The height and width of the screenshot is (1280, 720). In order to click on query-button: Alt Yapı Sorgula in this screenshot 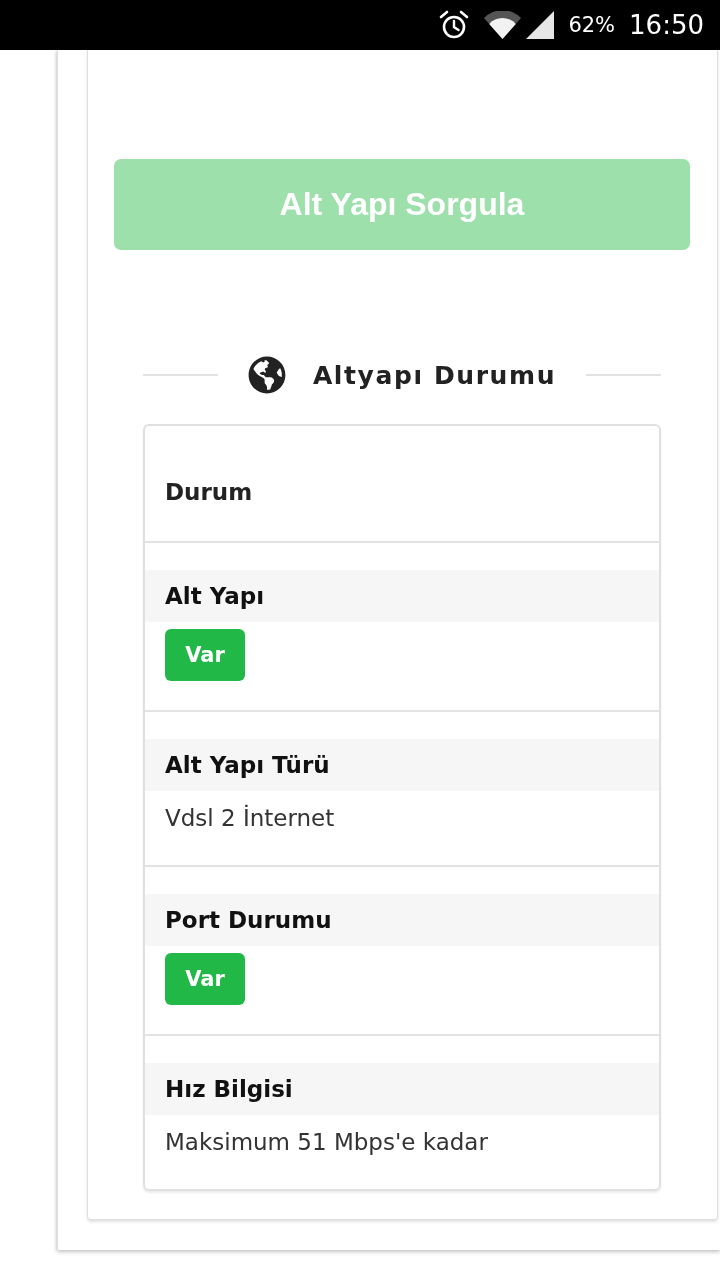, I will do `click(402, 204)`.